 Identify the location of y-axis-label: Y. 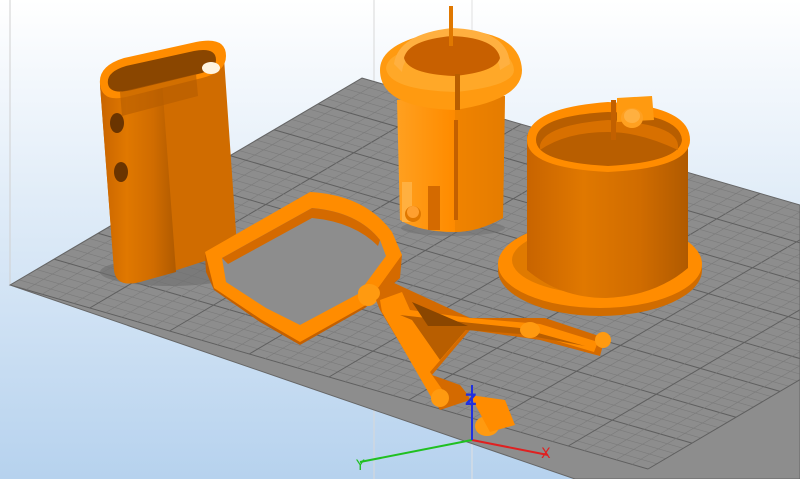
(360, 466).